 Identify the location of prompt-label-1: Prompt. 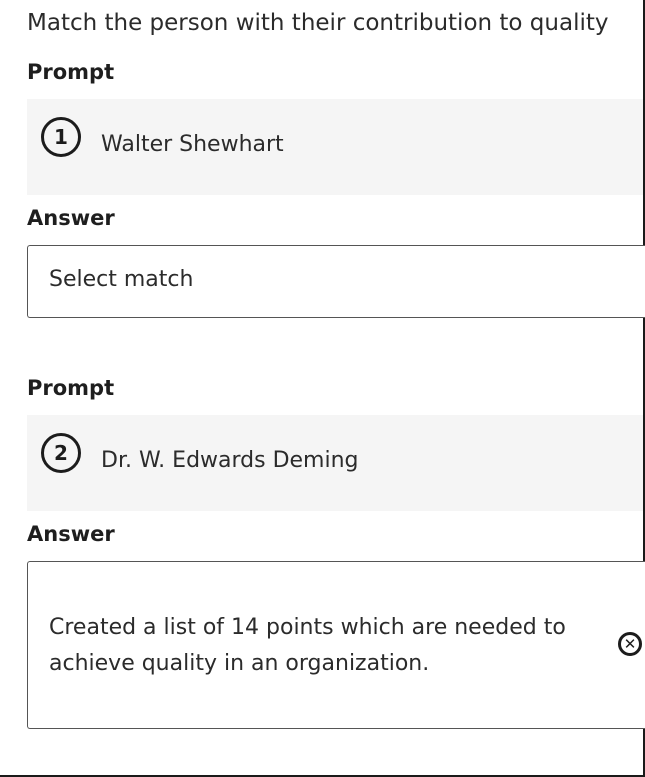
(71, 72).